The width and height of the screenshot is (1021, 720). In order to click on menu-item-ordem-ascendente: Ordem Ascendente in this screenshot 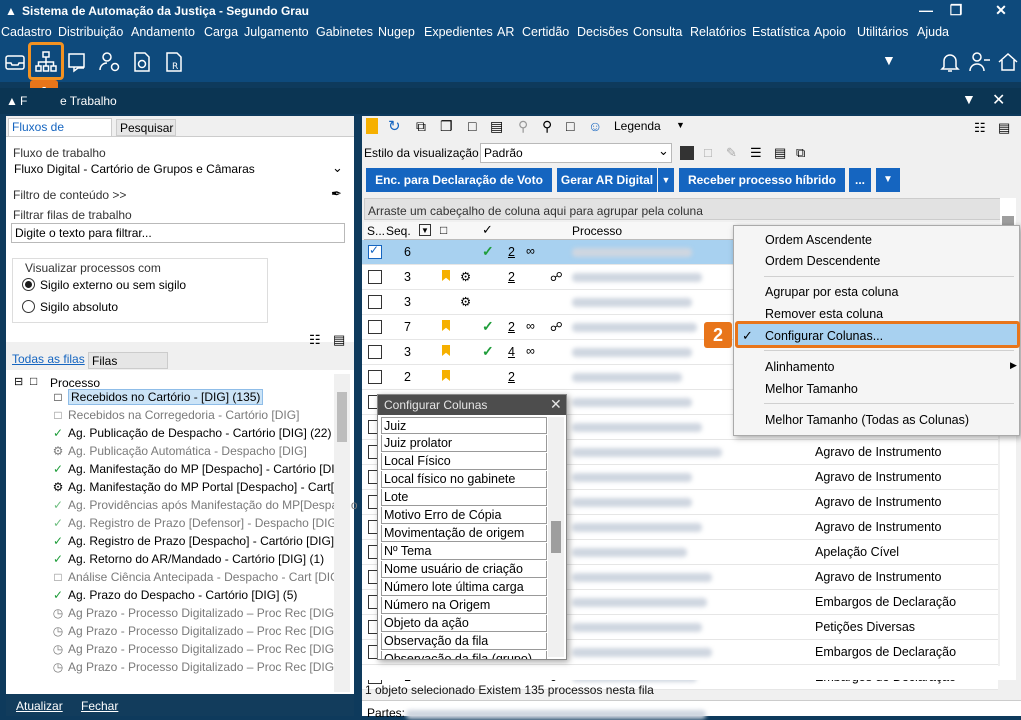, I will do `click(818, 240)`.